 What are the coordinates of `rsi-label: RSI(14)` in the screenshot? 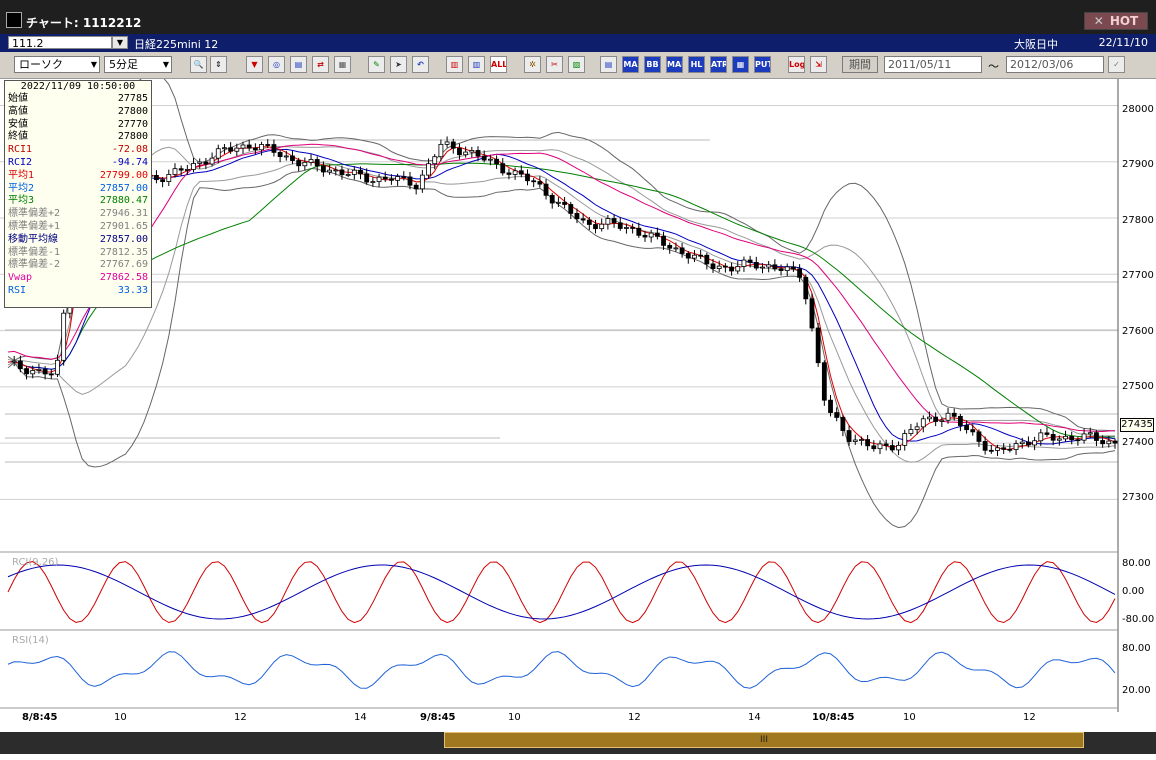 It's located at (30, 640).